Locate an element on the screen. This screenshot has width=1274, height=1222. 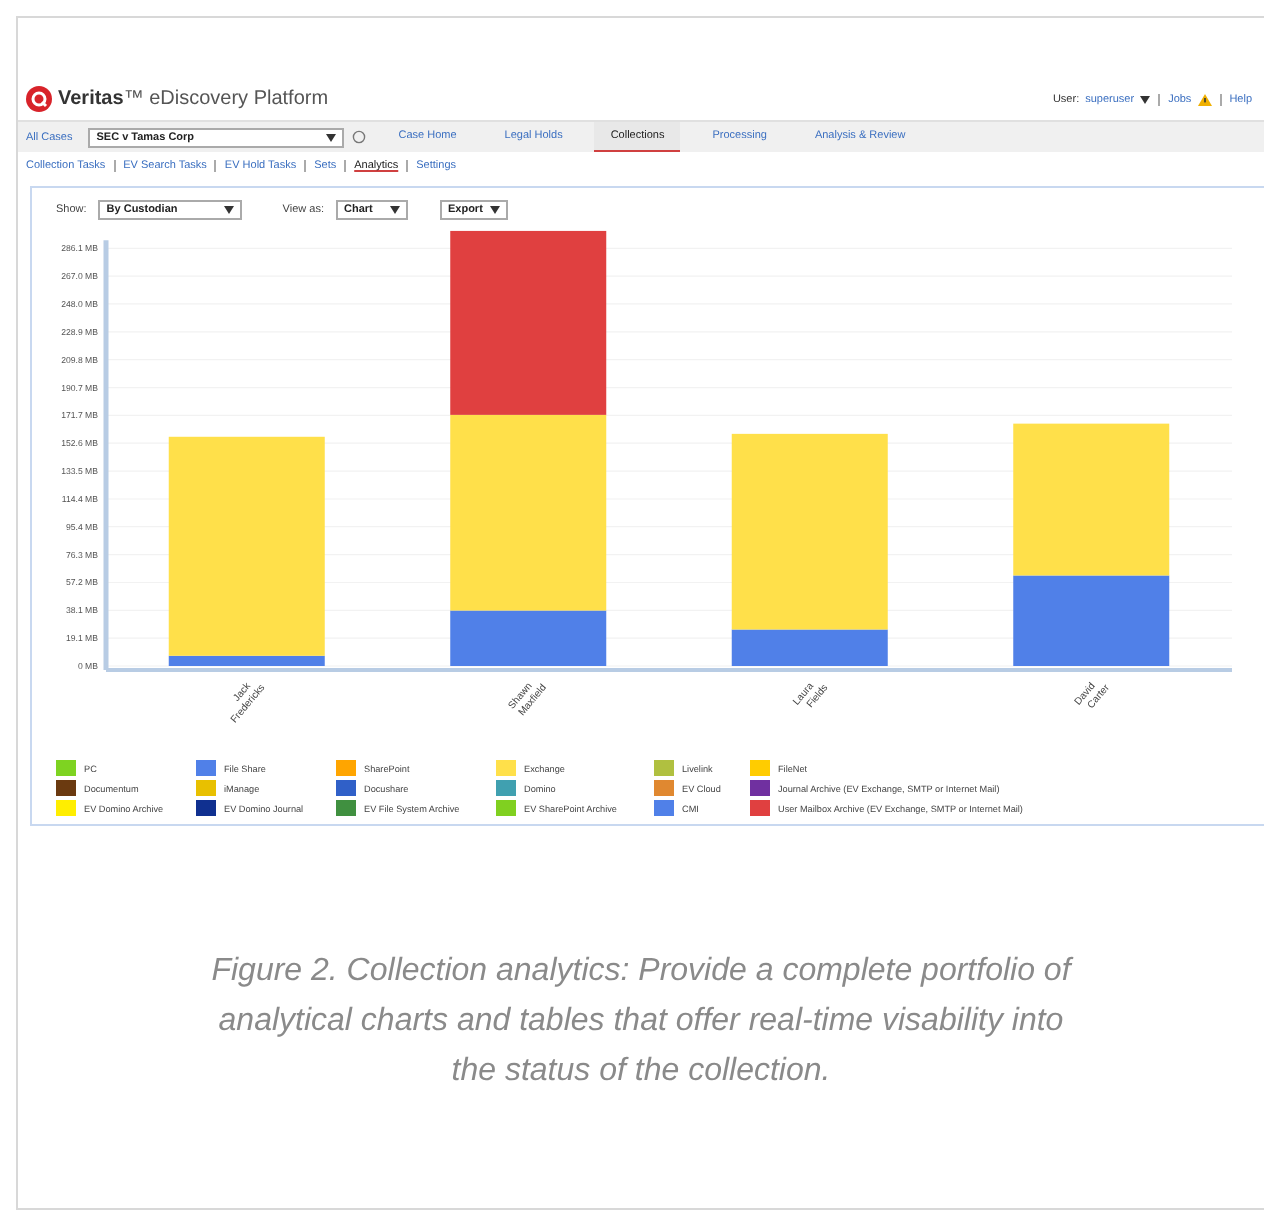
logo-icon is located at coordinates (39, 99).